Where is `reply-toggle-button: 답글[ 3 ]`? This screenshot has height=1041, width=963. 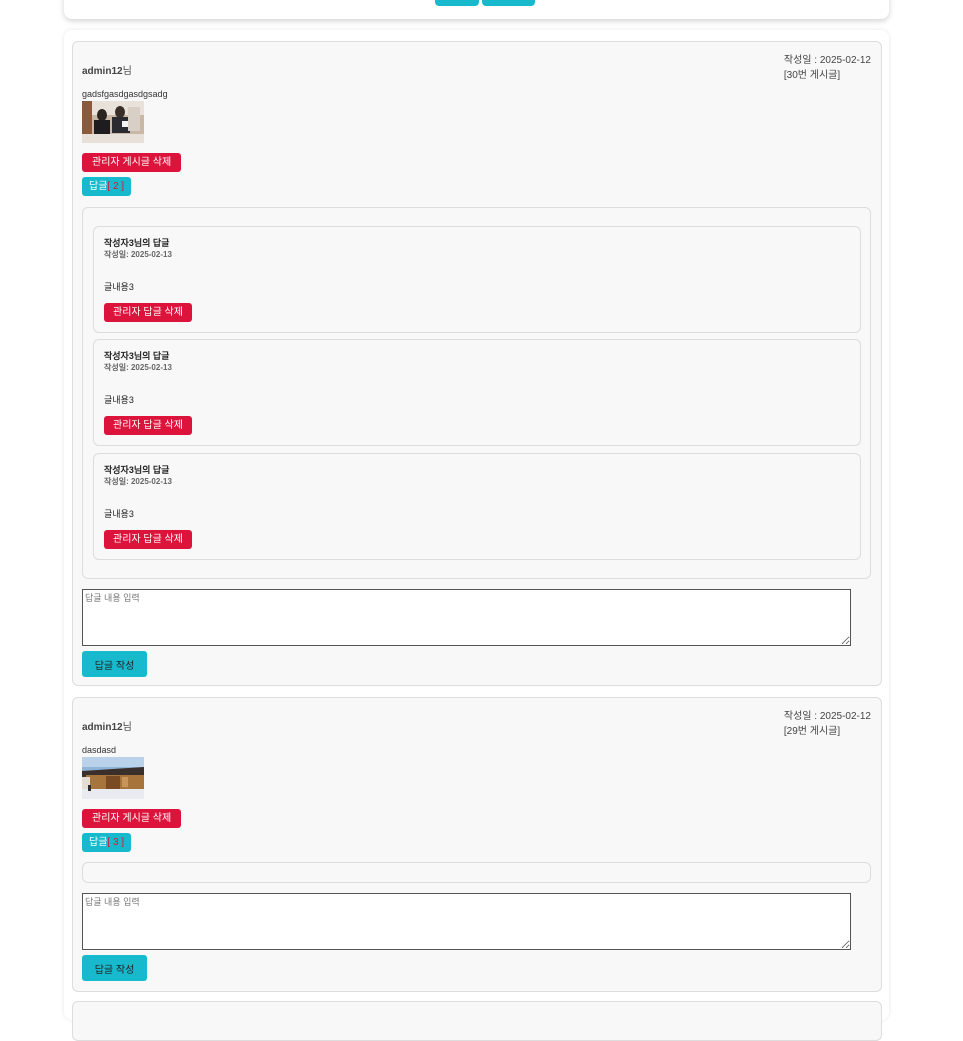
reply-toggle-button: 답글[ 3 ] is located at coordinates (107, 842).